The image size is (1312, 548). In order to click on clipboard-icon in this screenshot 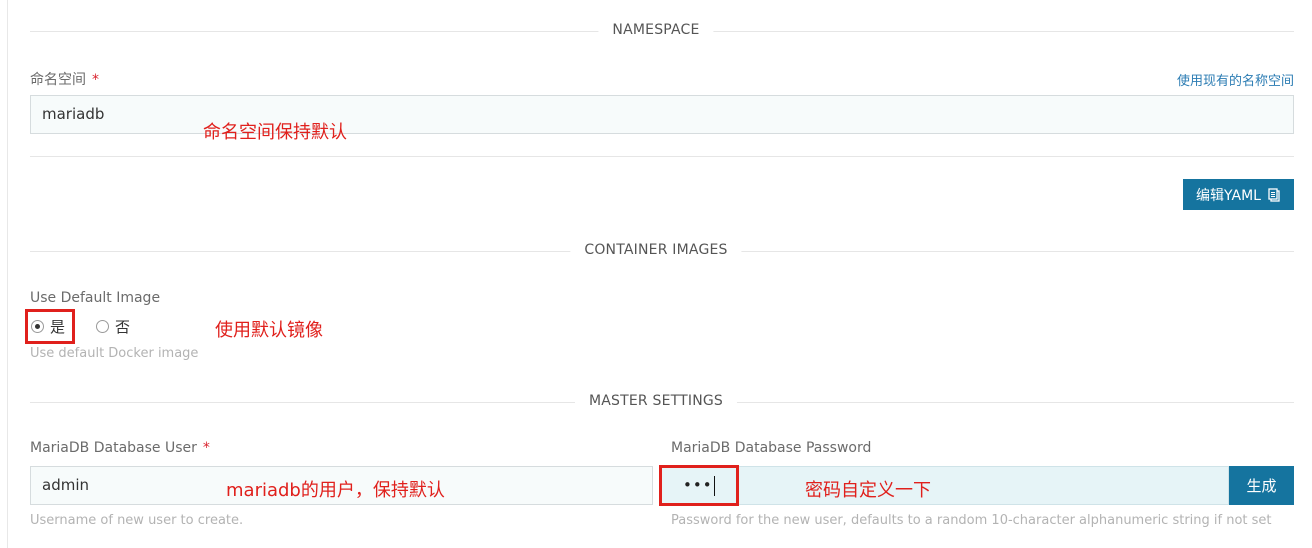, I will do `click(1274, 194)`.